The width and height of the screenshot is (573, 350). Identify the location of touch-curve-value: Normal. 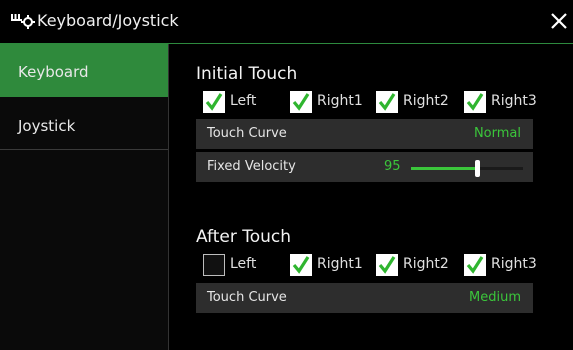
(497, 133).